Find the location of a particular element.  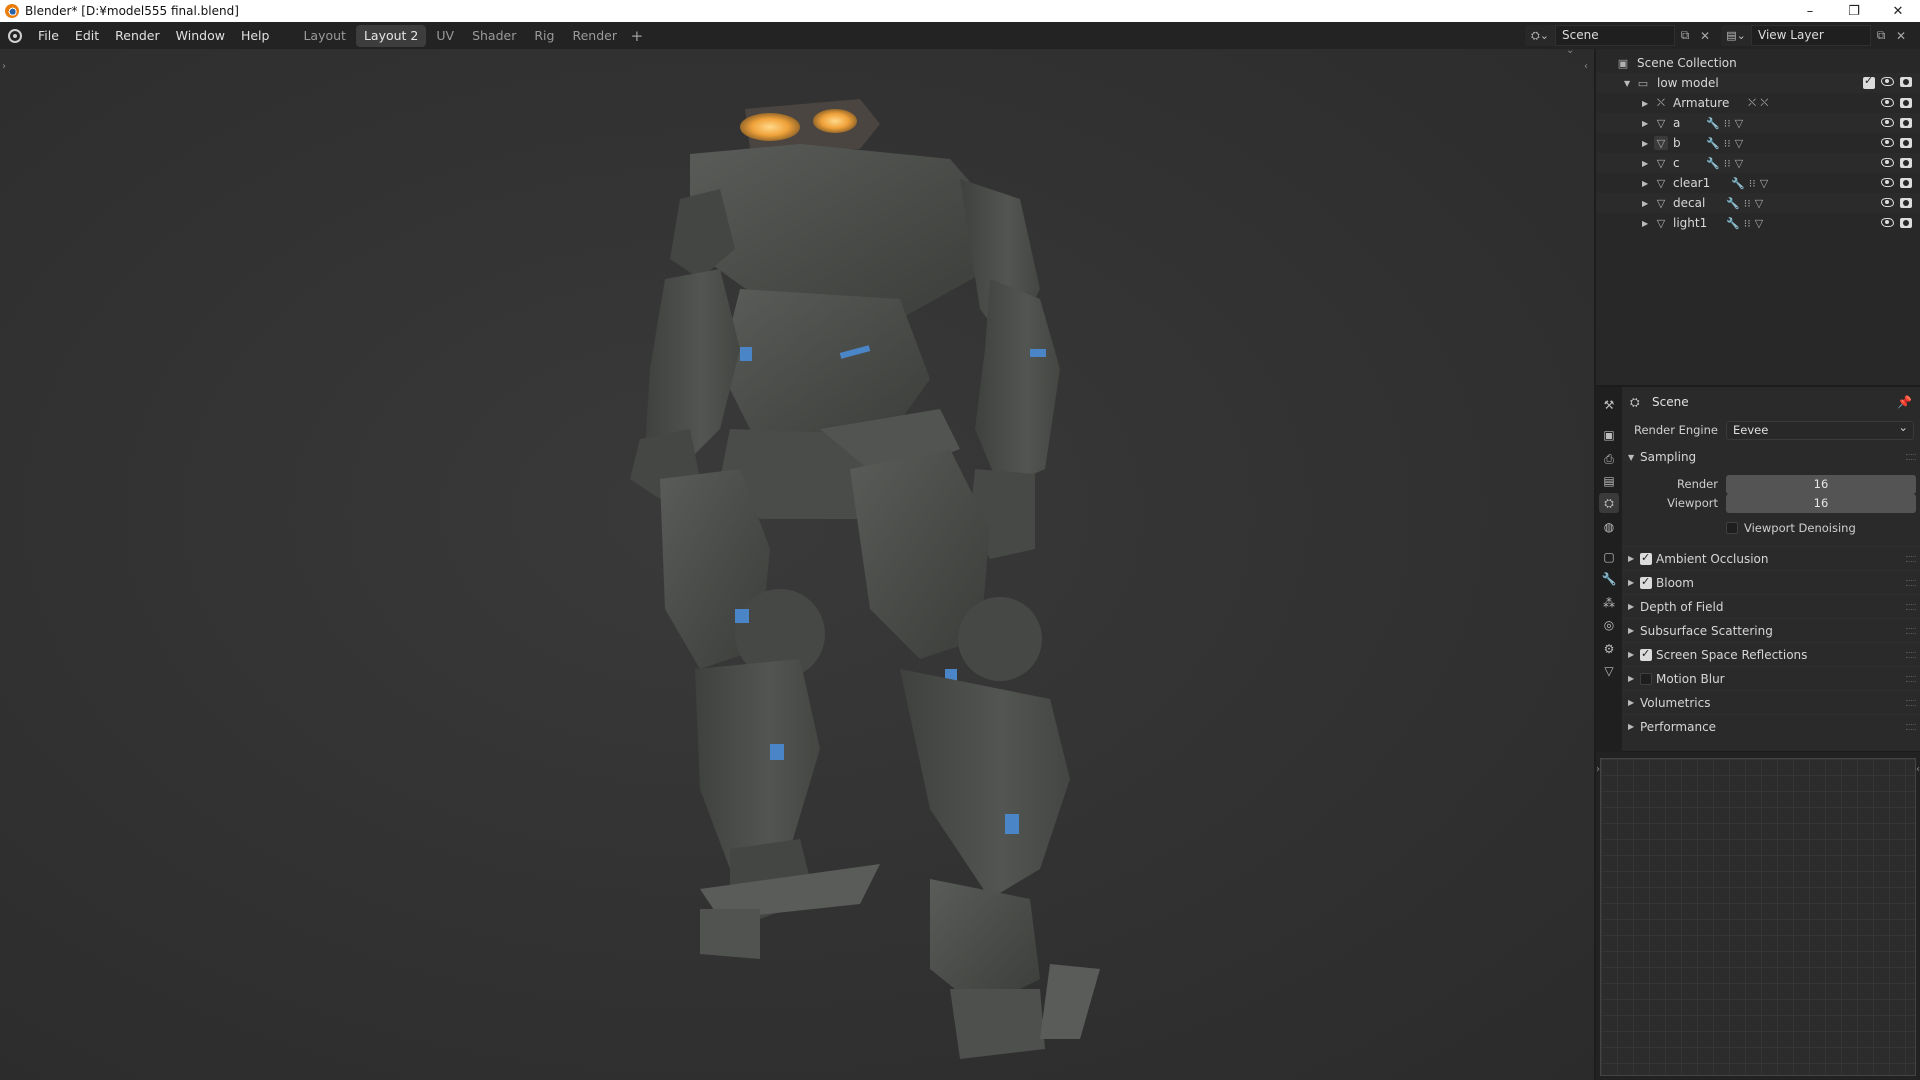

tab-layout-2: Layout 2 is located at coordinates (391, 35).